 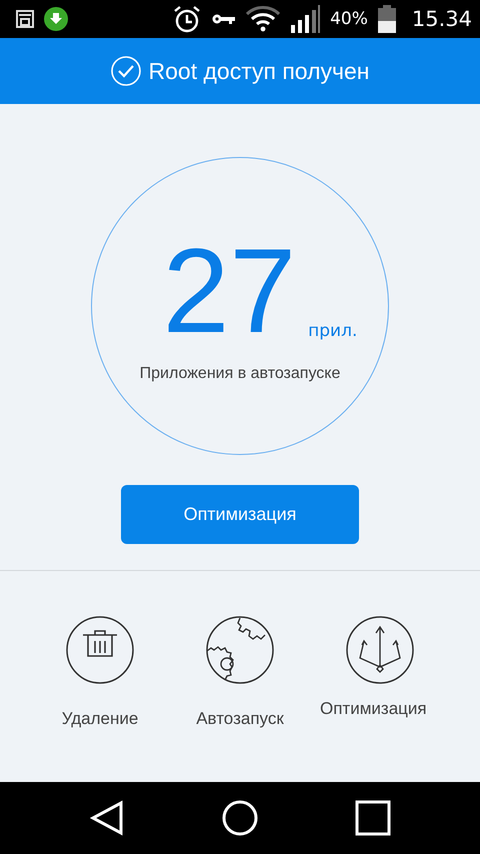 I want to click on check-circle-icon, so click(x=125, y=71).